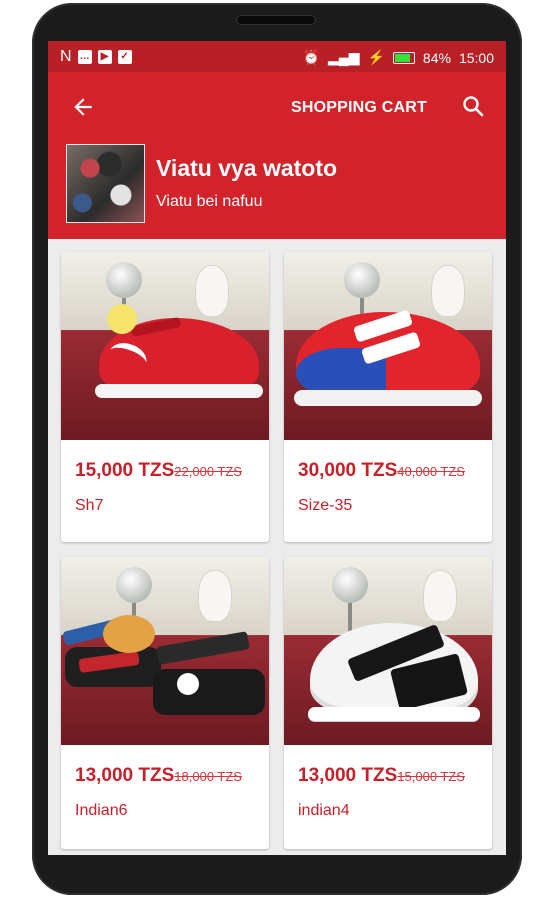  What do you see at coordinates (403, 57) in the screenshot?
I see `battery-icon` at bounding box center [403, 57].